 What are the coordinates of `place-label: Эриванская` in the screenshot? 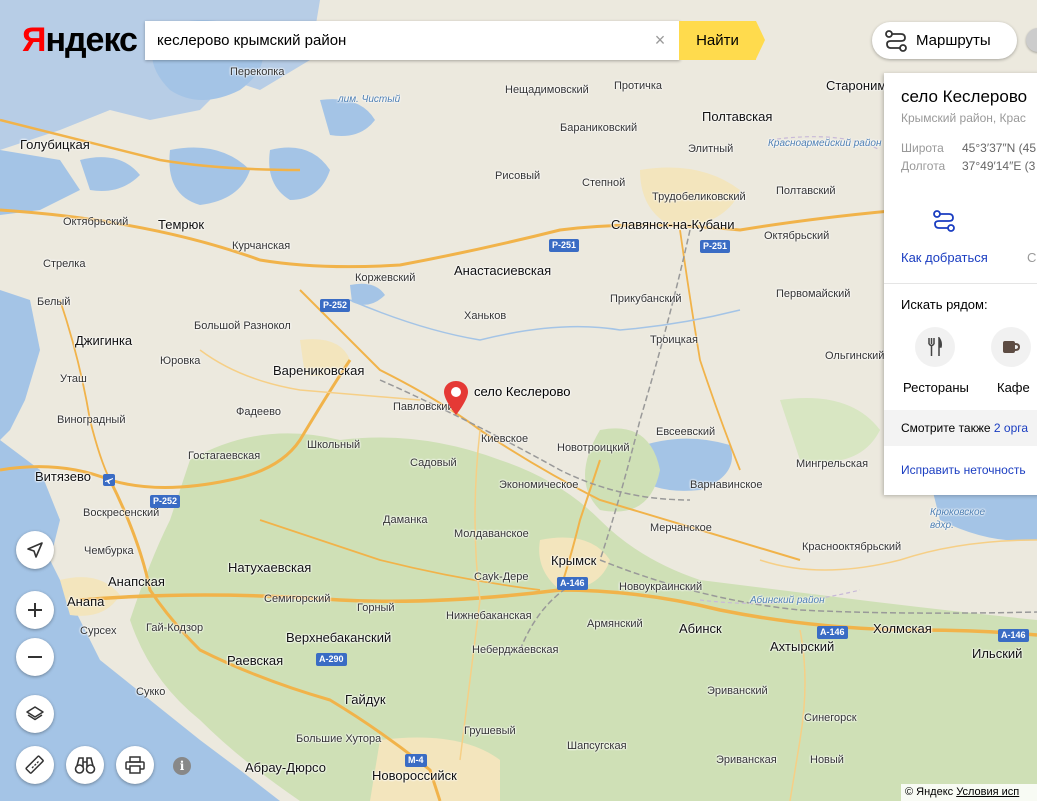 It's located at (746, 760).